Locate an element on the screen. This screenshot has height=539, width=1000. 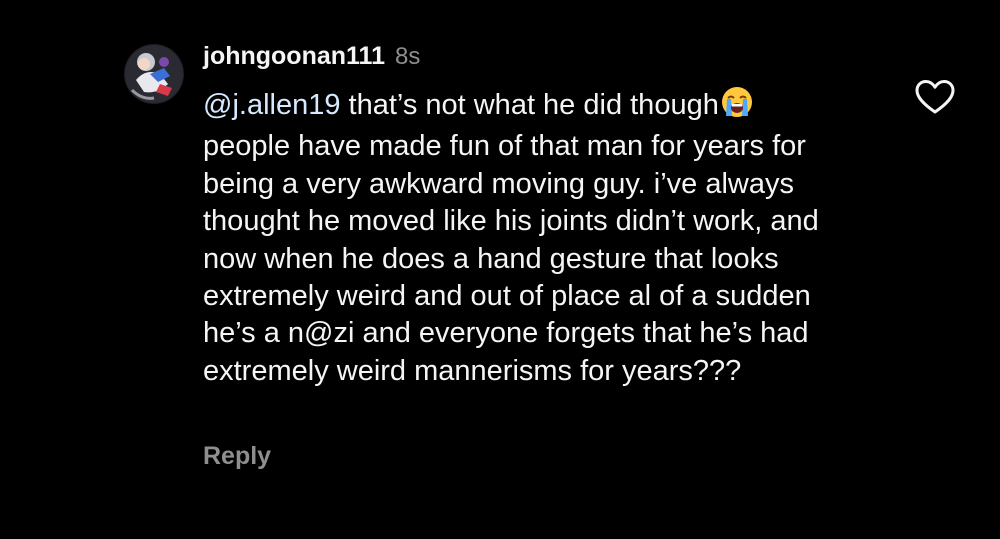
comment-header: johngoonan111 8s is located at coordinates (543, 60).